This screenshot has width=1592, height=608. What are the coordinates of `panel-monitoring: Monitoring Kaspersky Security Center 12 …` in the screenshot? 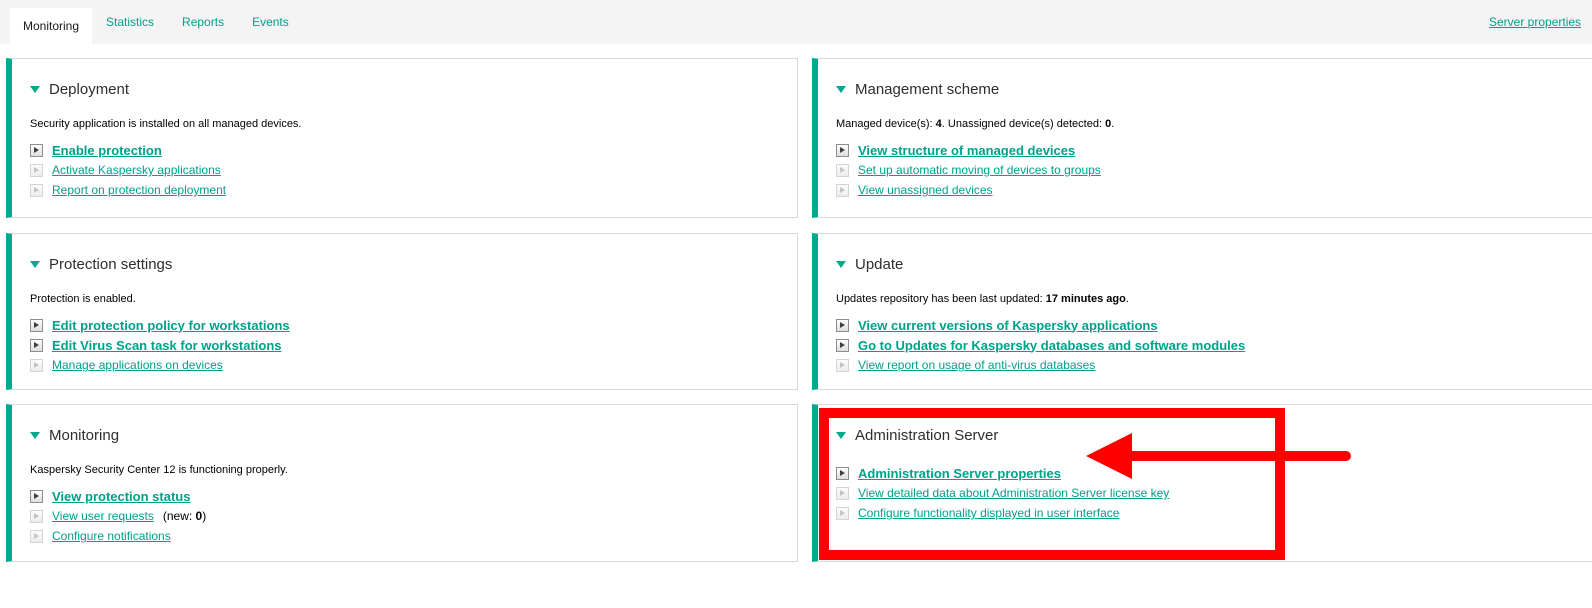 It's located at (402, 483).